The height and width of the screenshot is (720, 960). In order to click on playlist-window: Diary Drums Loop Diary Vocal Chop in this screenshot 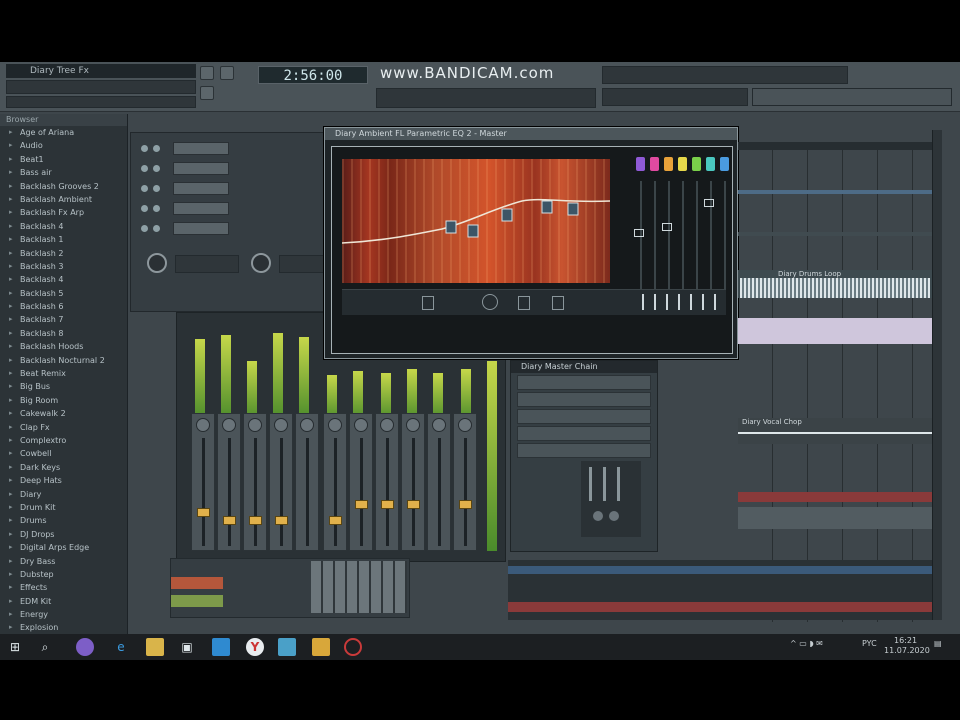, I will do `click(835, 382)`.